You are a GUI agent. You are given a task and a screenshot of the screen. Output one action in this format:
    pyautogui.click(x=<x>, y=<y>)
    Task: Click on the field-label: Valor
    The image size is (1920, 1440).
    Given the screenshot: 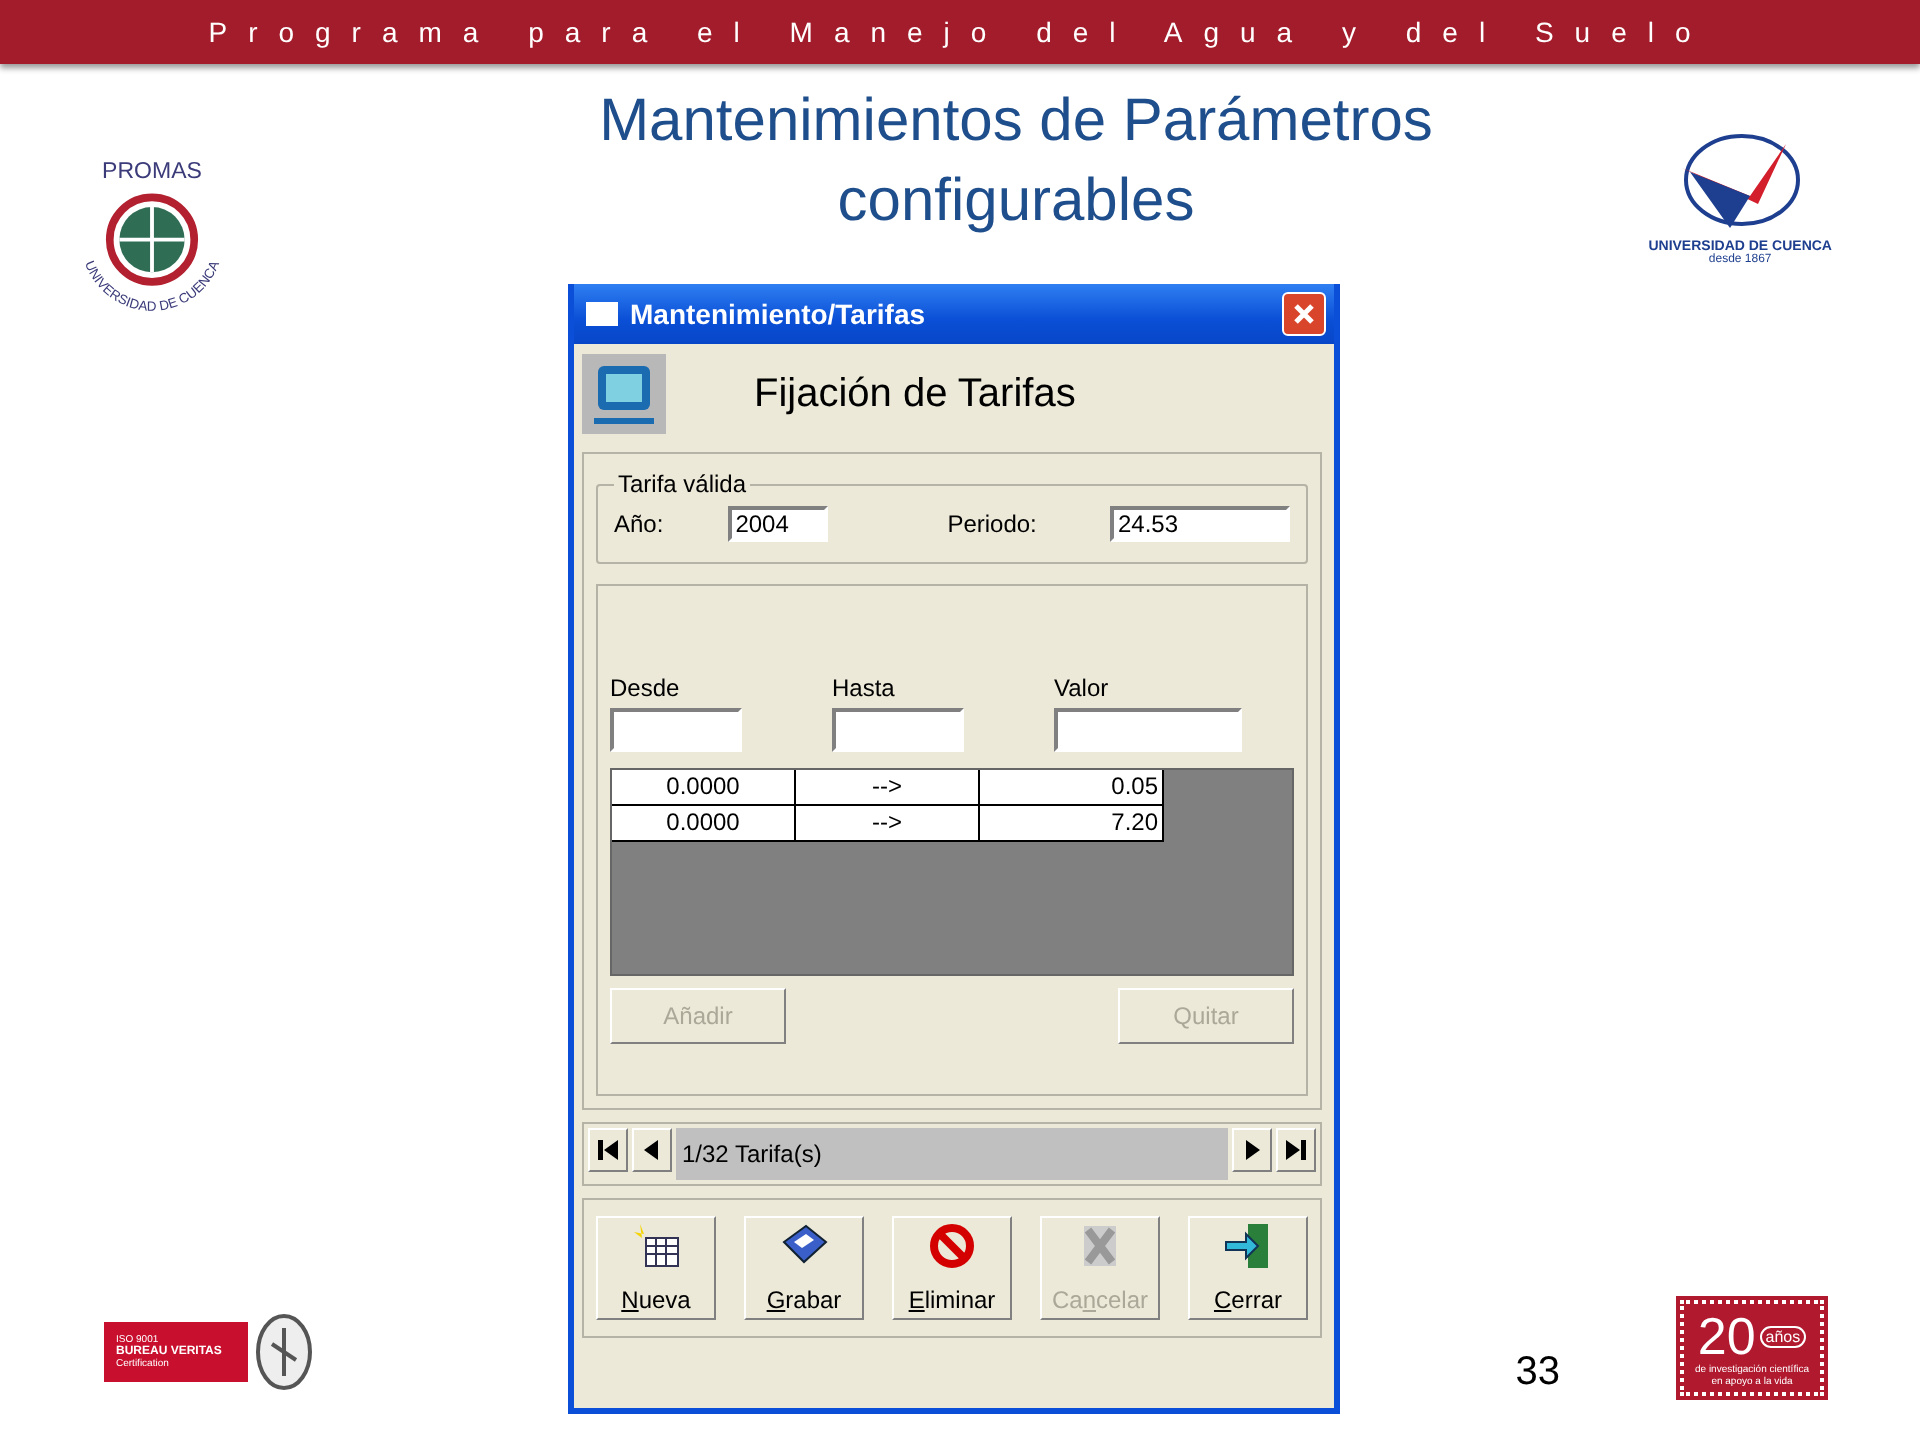 What is the action you would take?
    pyautogui.click(x=1082, y=688)
    